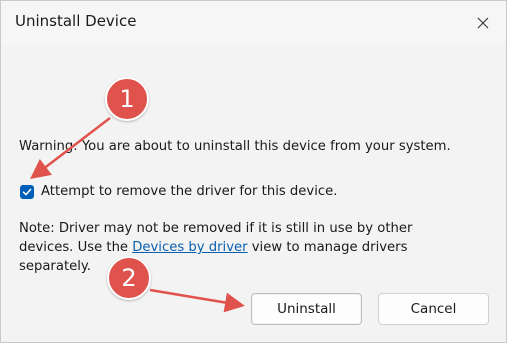  What do you see at coordinates (197, 300) in the screenshot?
I see `arrow-to-uninstall` at bounding box center [197, 300].